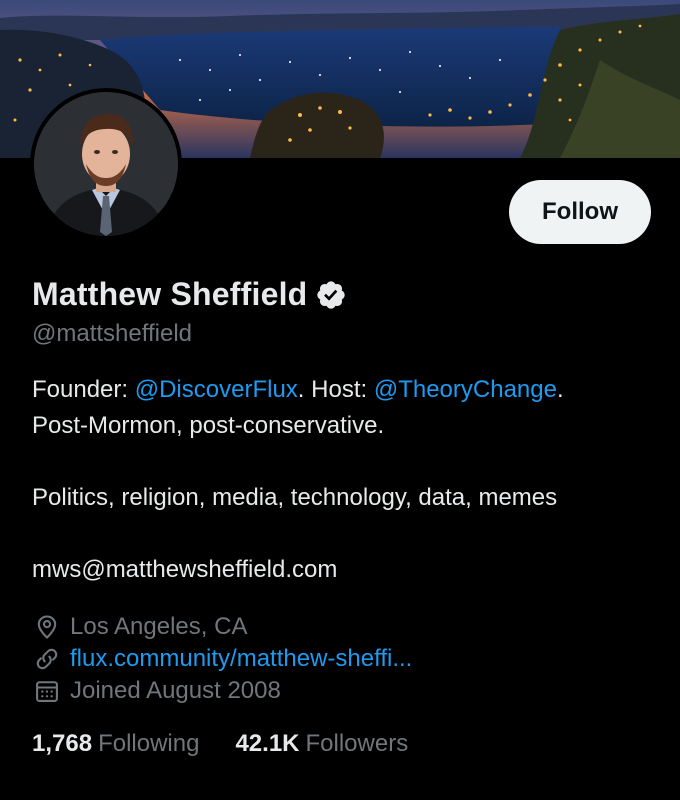  I want to click on profile-joined: Joined August 2008, so click(156, 691).